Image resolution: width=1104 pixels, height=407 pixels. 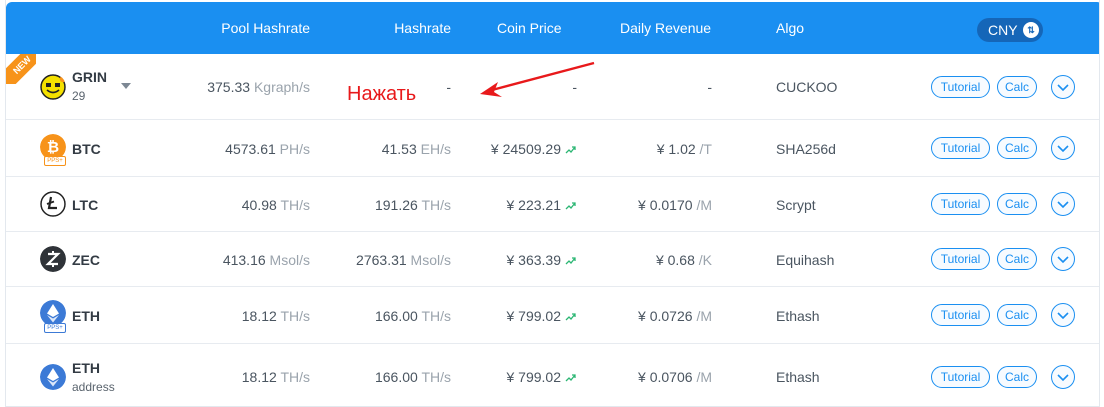 I want to click on switch-icon: ⇅, so click(x=1031, y=30).